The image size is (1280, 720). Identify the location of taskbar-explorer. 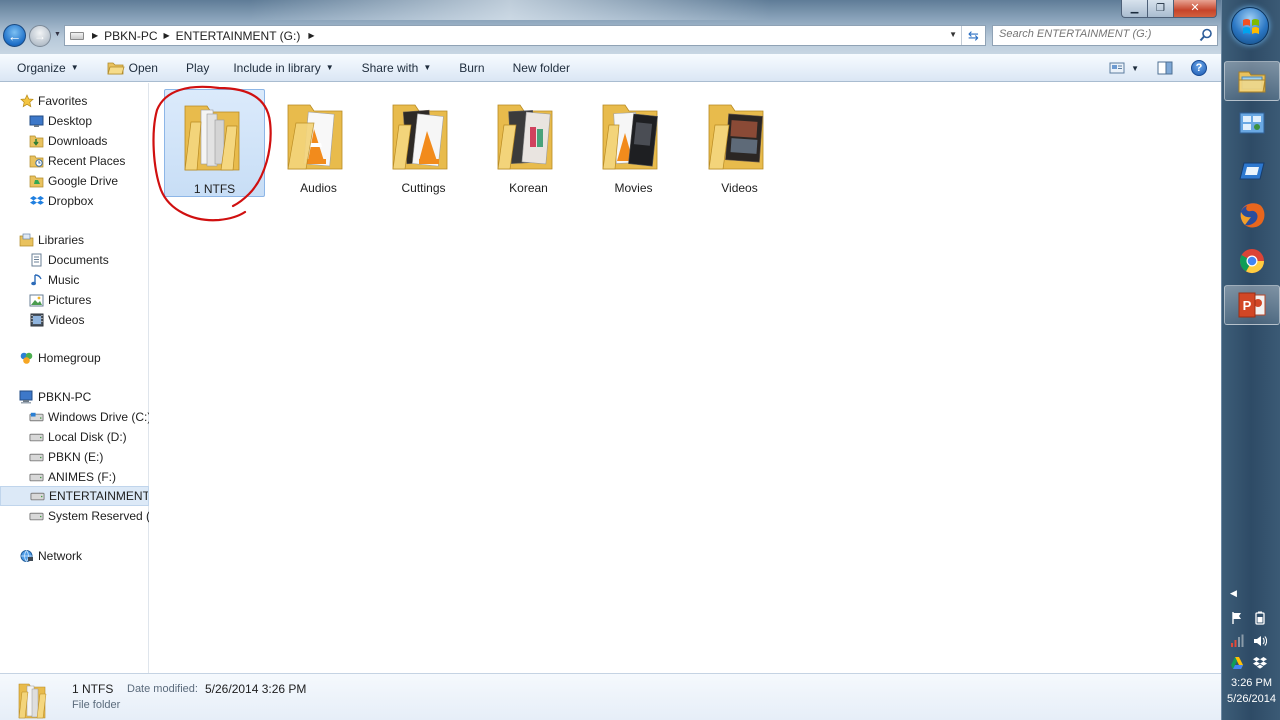
(1252, 81).